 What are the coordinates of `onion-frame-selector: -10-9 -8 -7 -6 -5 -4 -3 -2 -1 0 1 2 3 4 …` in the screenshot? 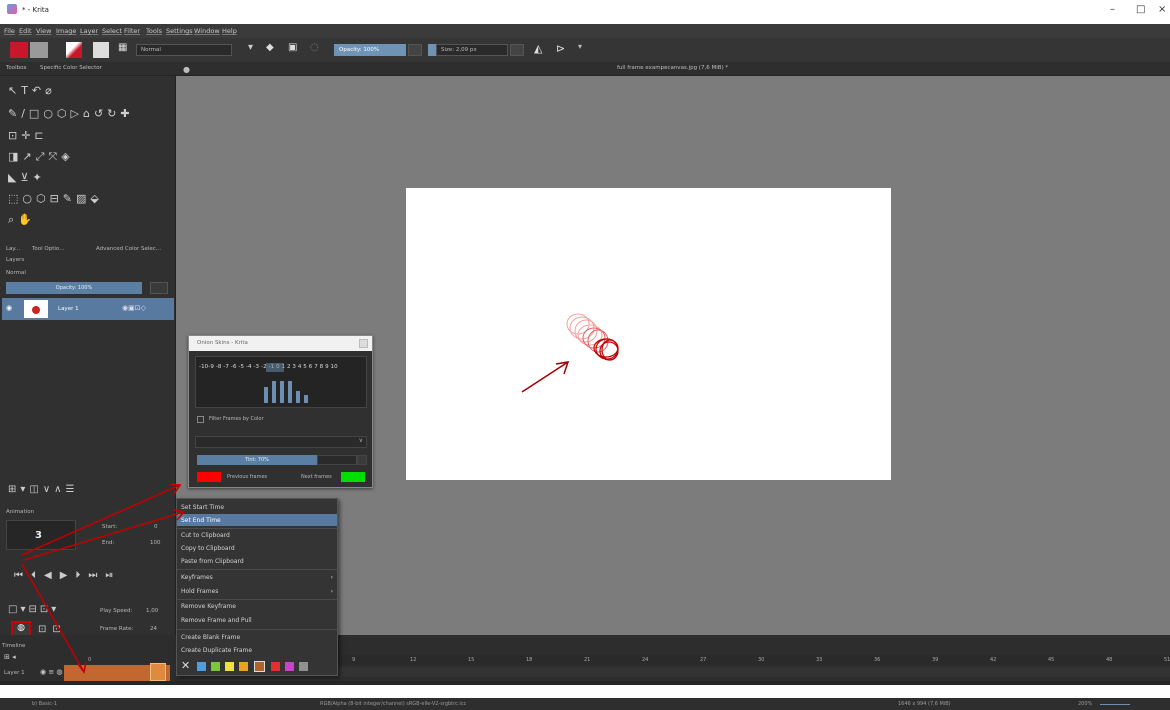 It's located at (281, 382).